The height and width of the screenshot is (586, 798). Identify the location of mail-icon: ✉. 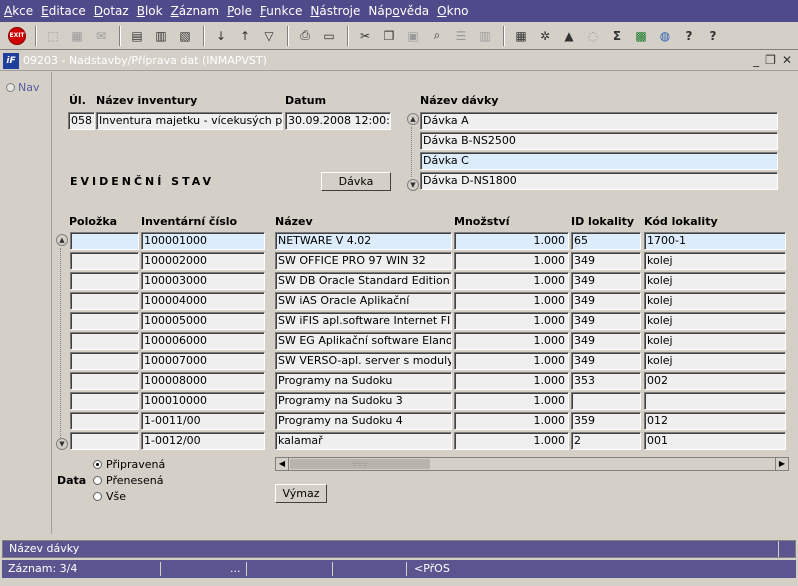
(101, 36).